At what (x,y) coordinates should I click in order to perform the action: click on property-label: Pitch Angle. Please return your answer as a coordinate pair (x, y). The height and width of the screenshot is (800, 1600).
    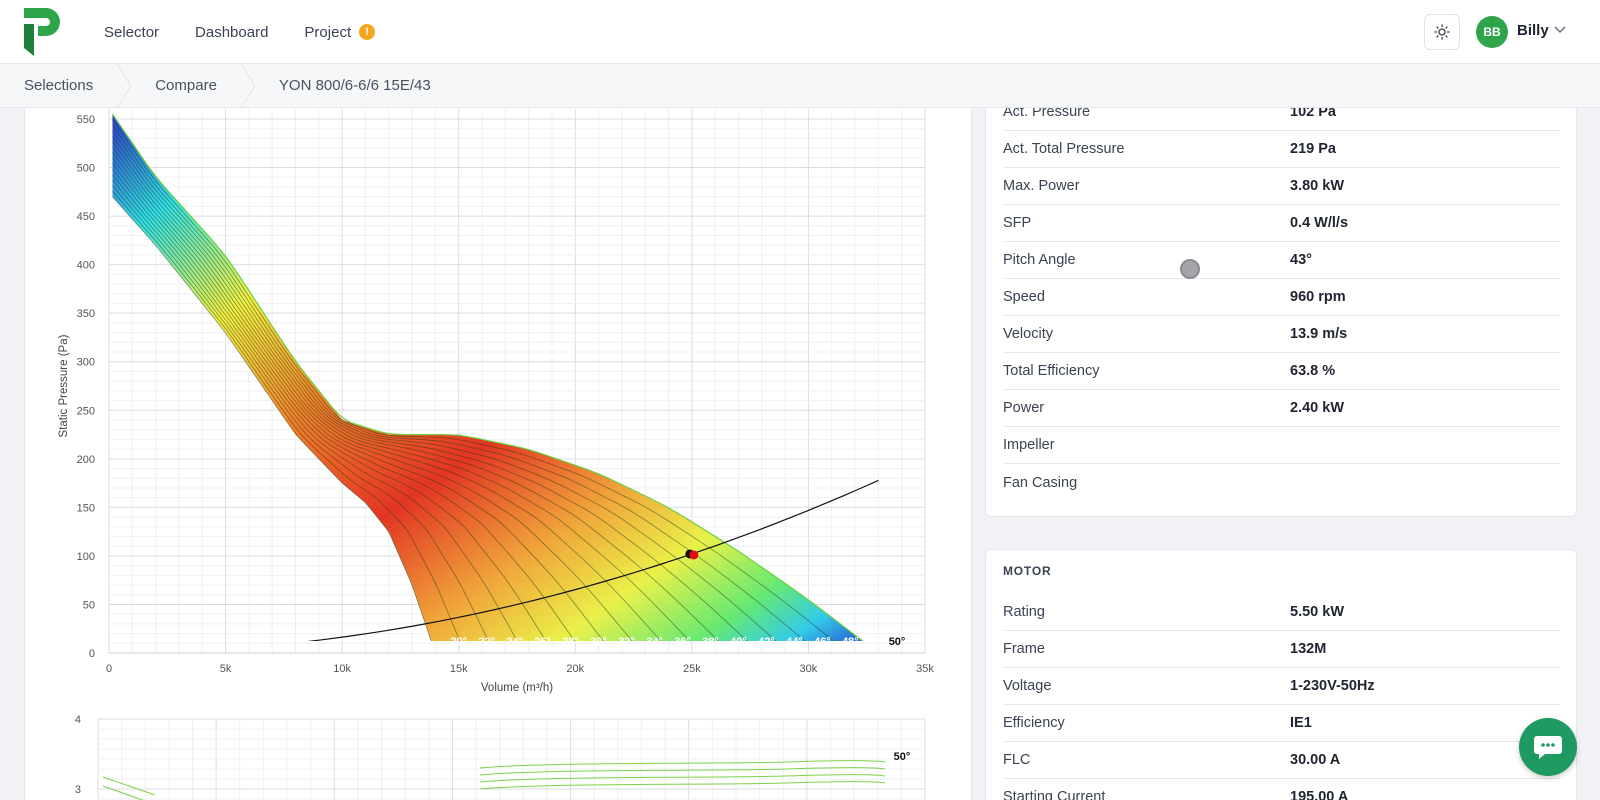
    Looking at the image, I should click on (1039, 260).